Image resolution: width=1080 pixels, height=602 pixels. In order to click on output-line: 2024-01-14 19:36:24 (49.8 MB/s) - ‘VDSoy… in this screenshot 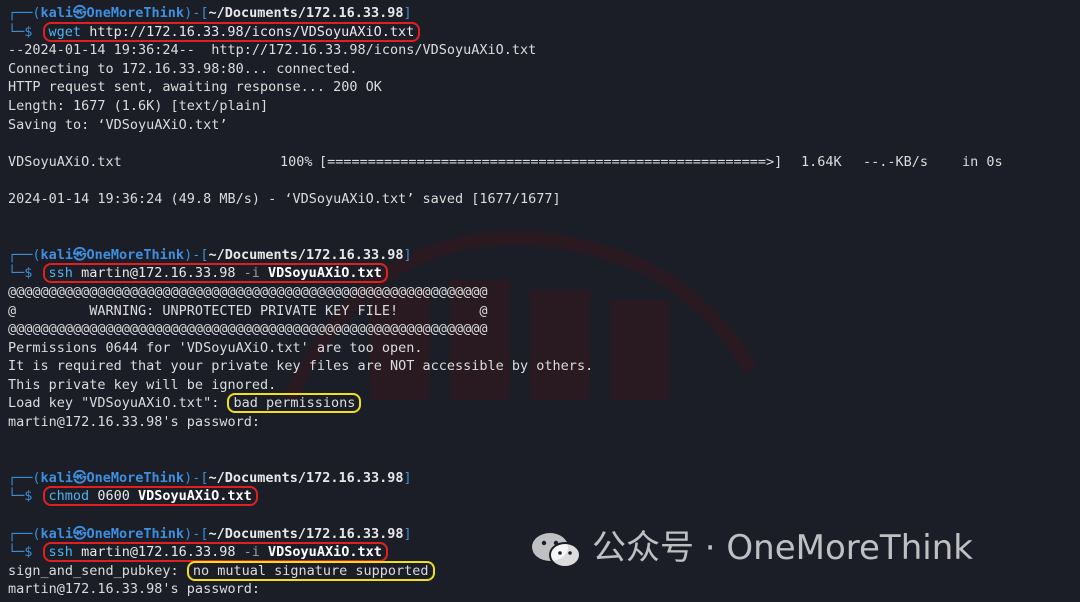, I will do `click(284, 198)`.